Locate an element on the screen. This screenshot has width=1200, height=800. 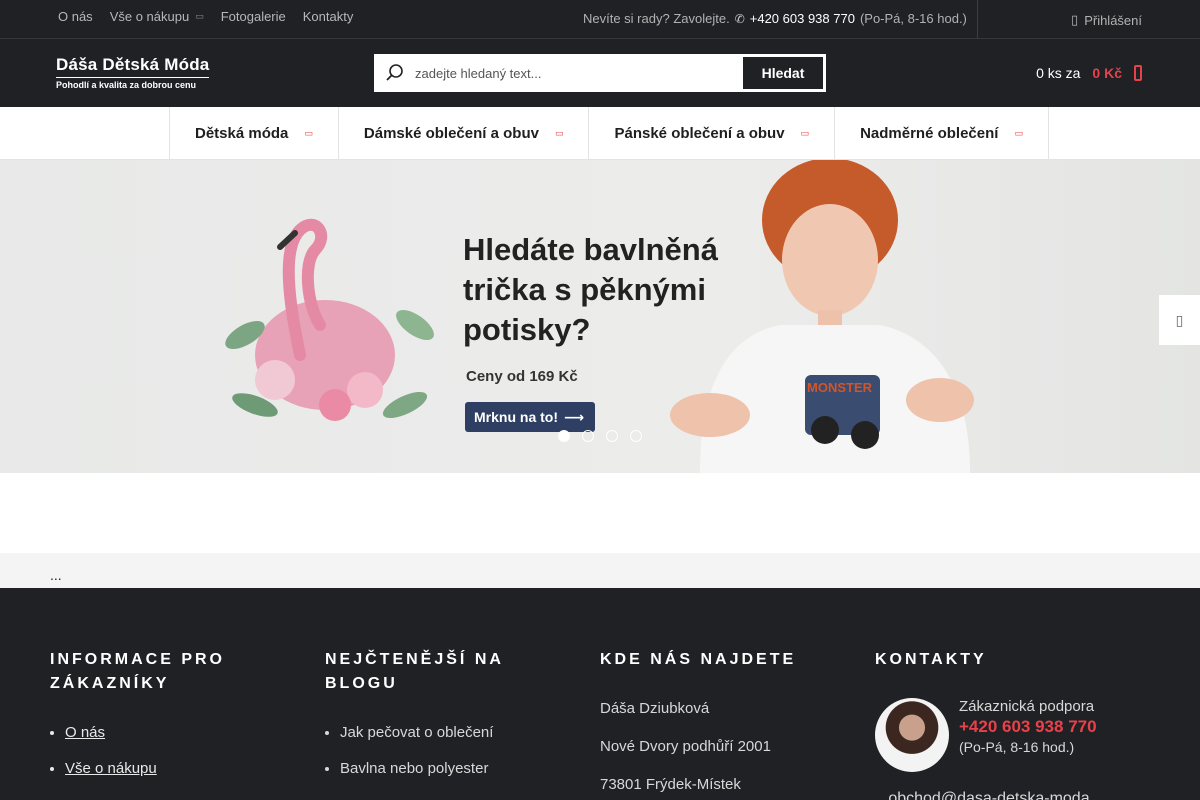
avatar is located at coordinates (912, 735).